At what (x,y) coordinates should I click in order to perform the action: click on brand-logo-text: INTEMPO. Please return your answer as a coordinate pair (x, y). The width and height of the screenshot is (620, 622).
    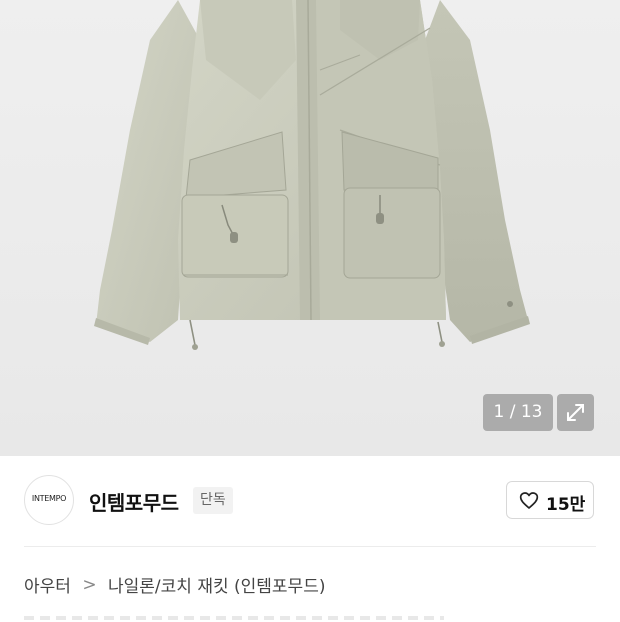
    Looking at the image, I should click on (49, 498).